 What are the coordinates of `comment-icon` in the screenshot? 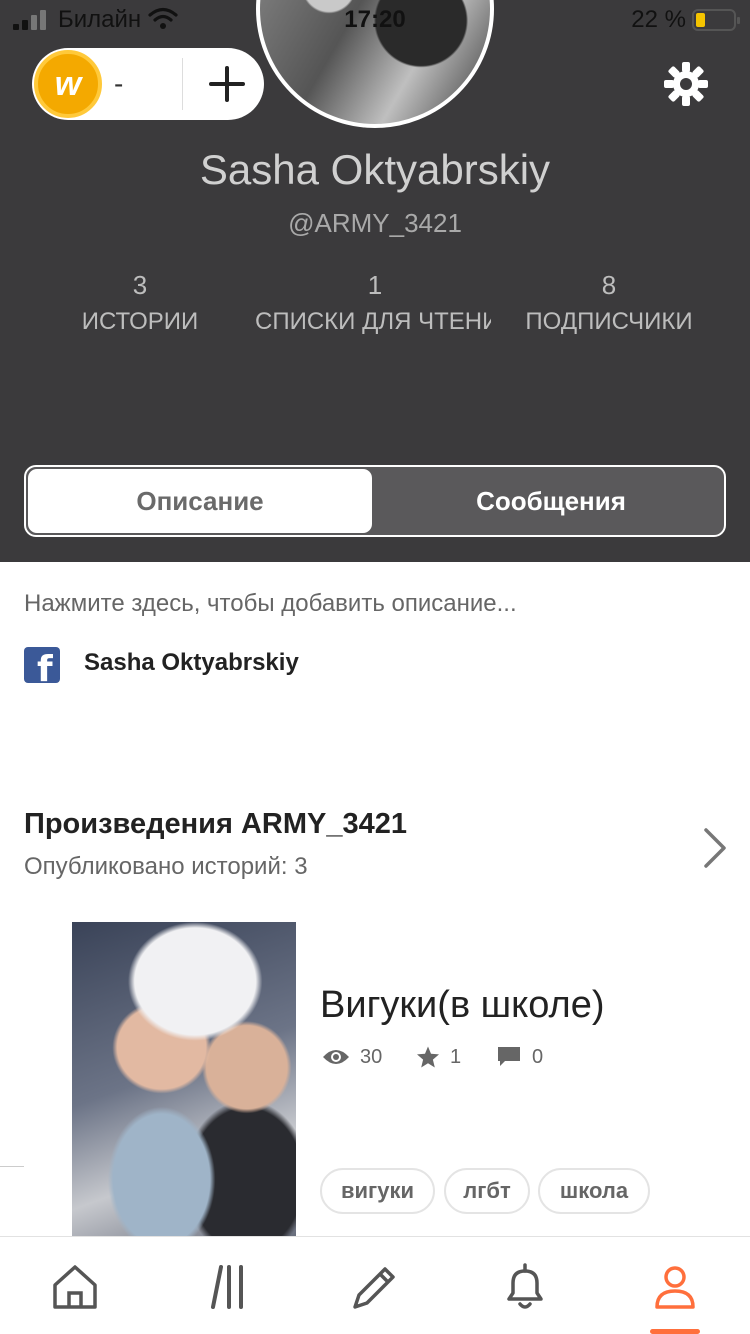 It's located at (509, 1056).